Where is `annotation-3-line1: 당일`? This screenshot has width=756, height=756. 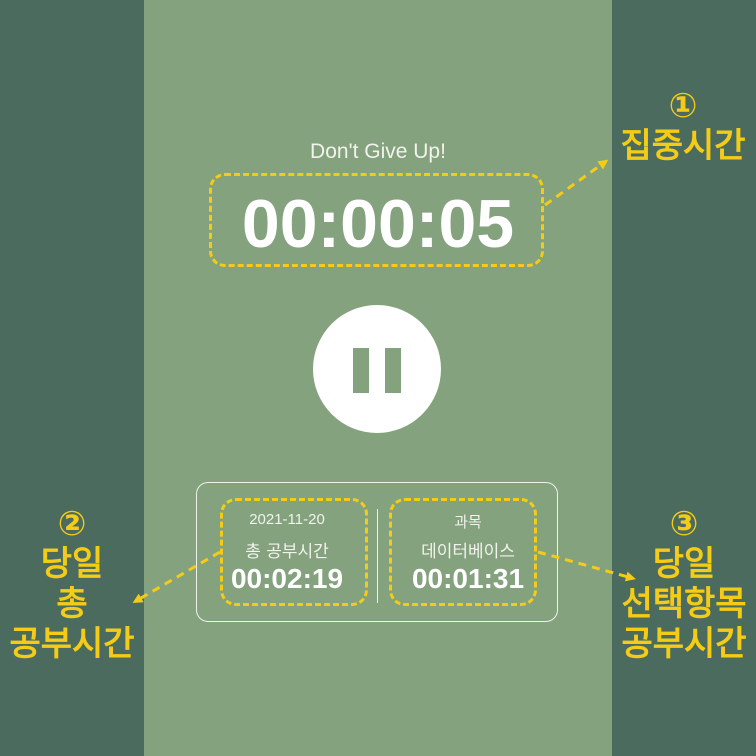
annotation-3-line1: 당일 is located at coordinates (684, 564).